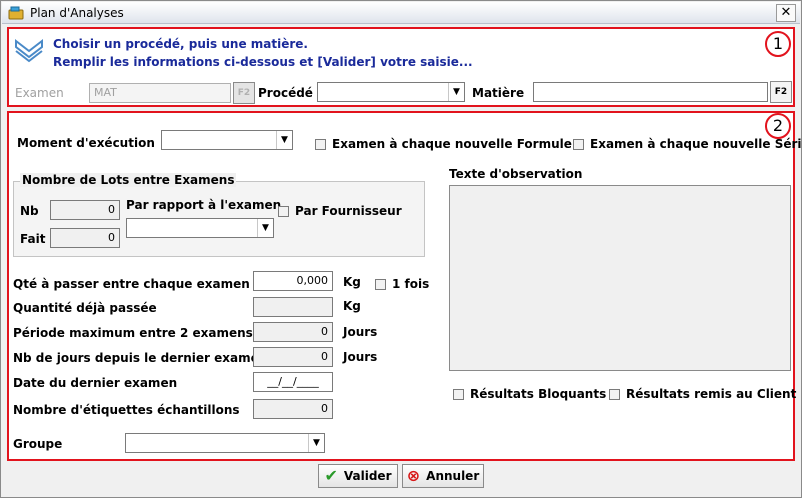 This screenshot has width=802, height=498. I want to click on checkmark-icon: ✔, so click(331, 475).